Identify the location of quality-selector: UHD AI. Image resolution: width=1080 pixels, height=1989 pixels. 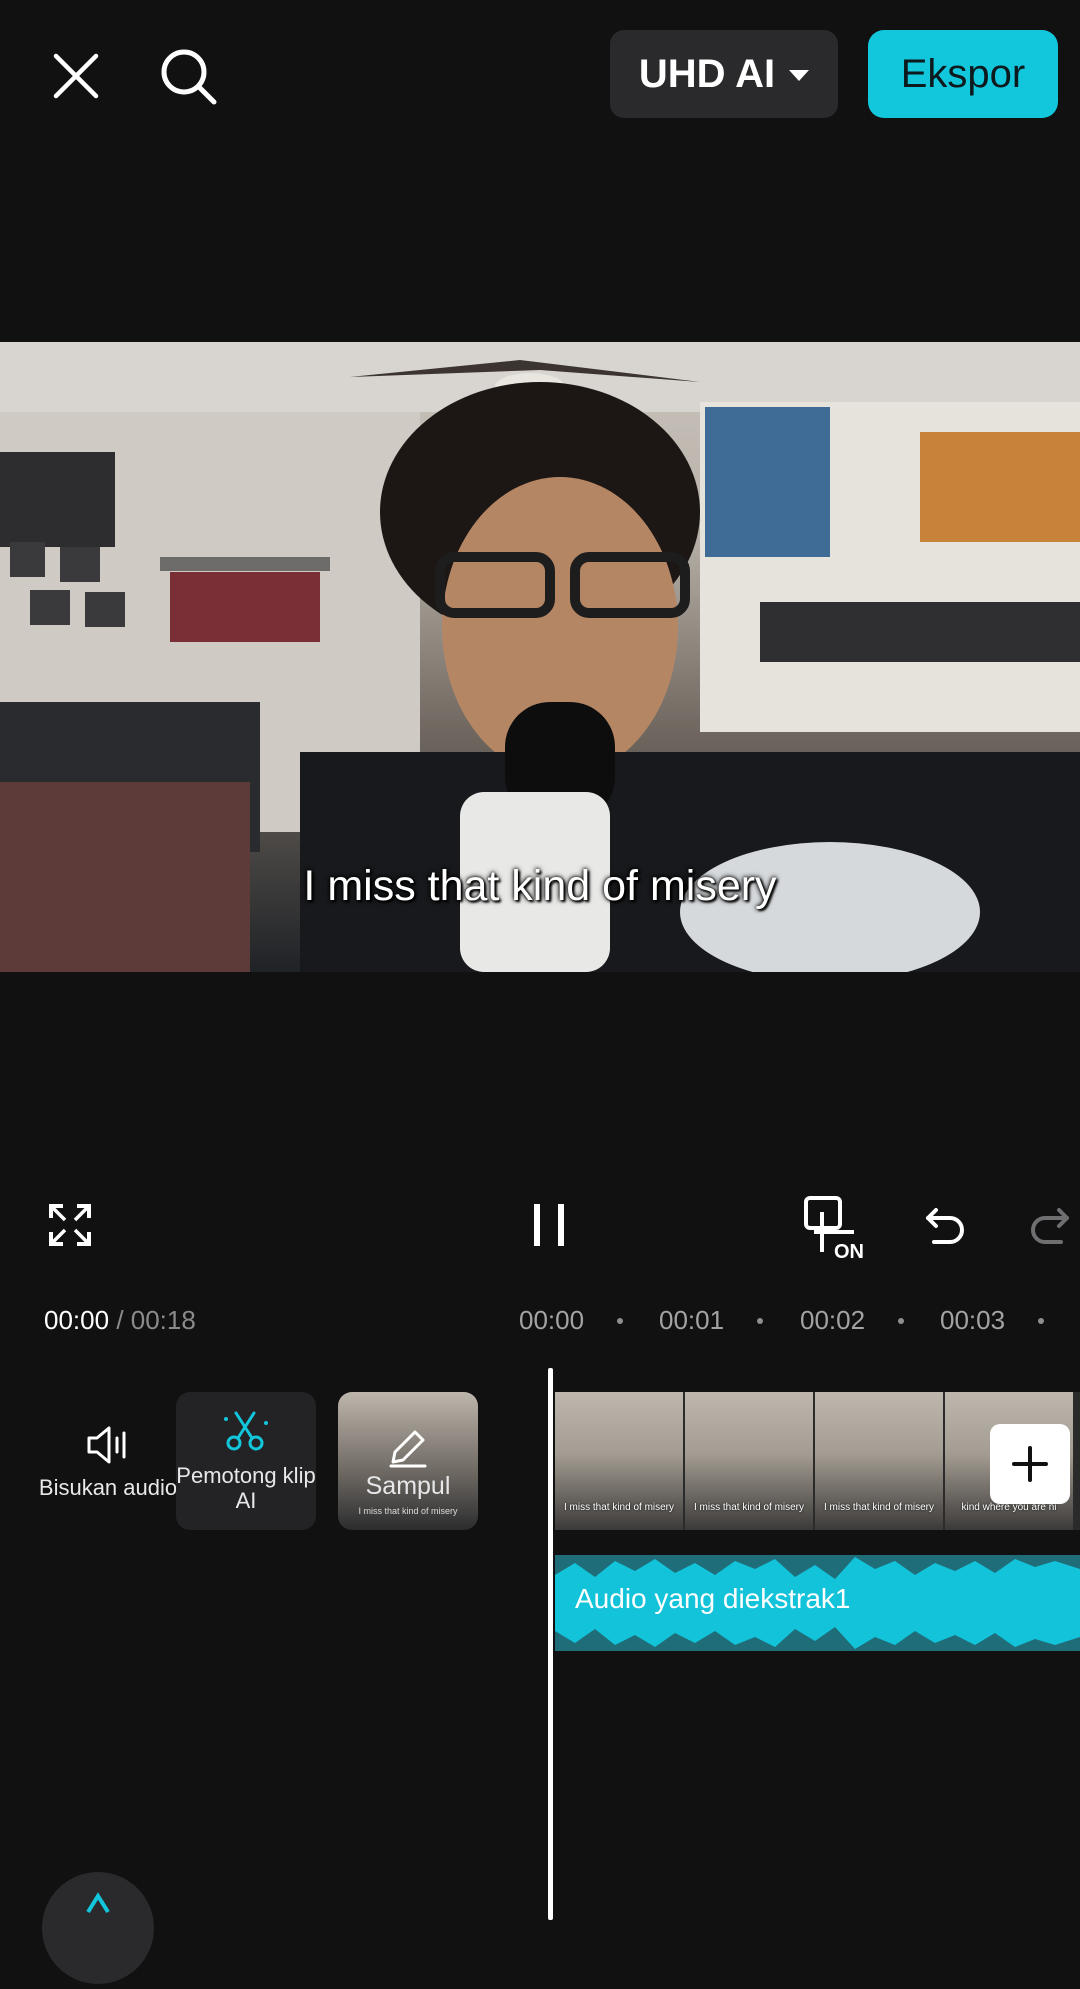
(724, 74).